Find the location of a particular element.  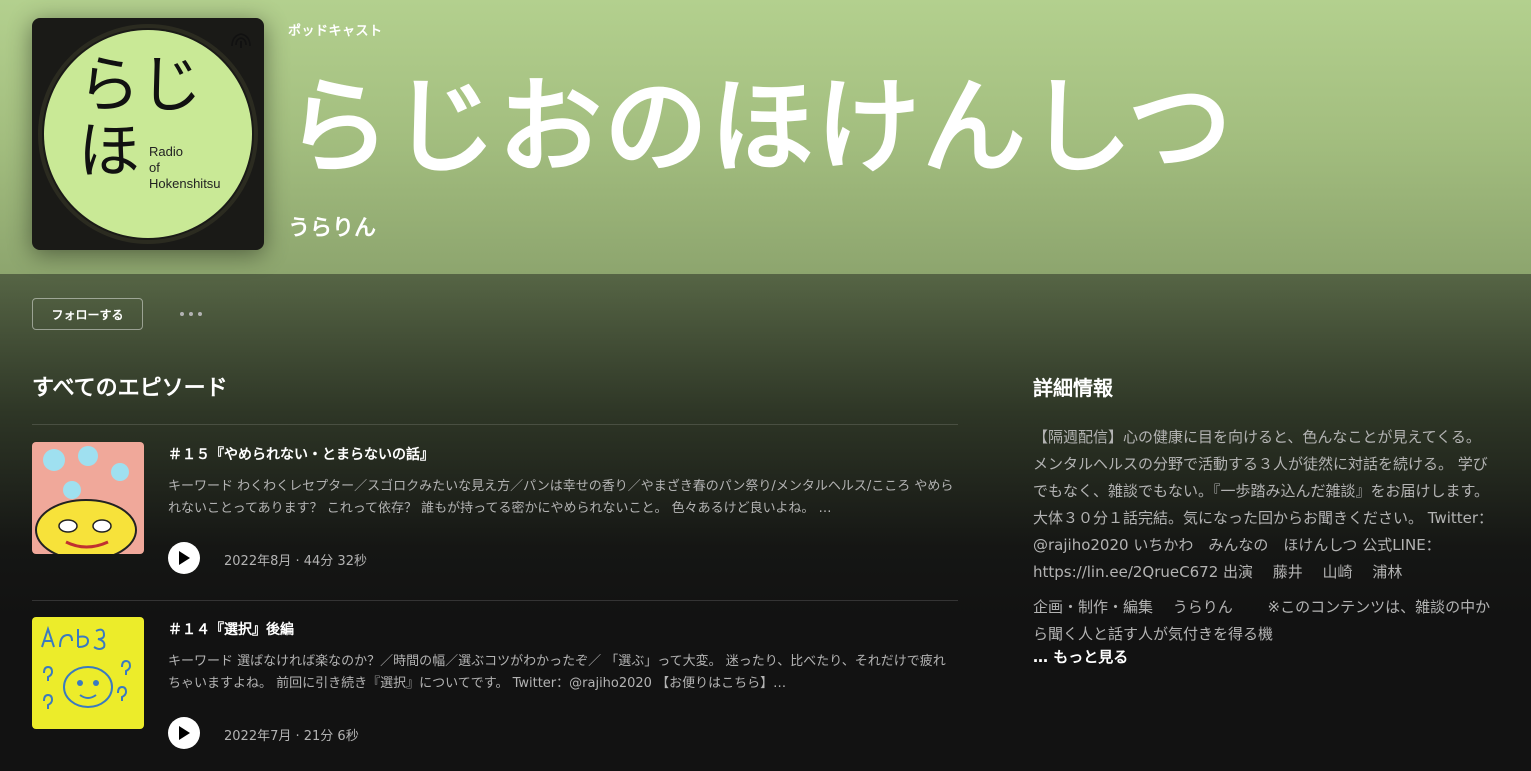

details-title: 詳細情報 is located at coordinates (1073, 388).